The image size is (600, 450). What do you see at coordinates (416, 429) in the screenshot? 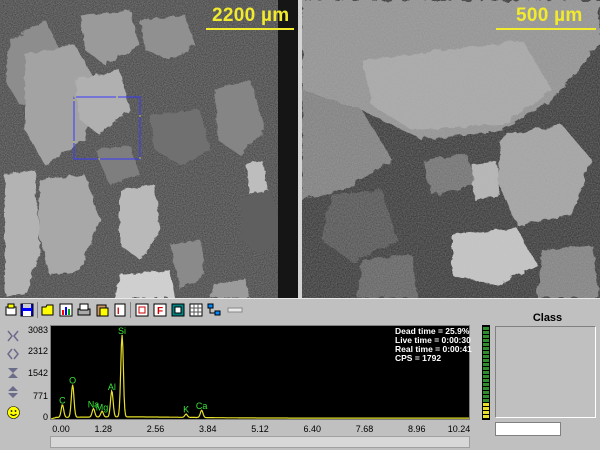
I see `x-tick-label: 8.96` at bounding box center [416, 429].